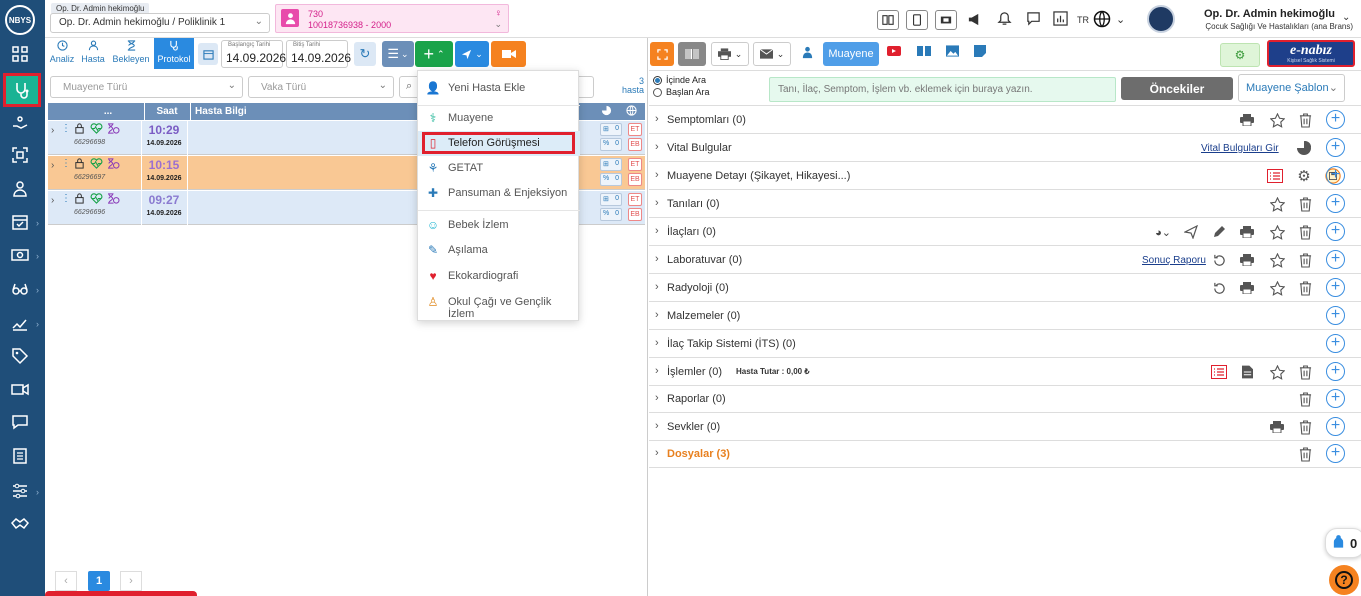 The width and height of the screenshot is (1361, 596). What do you see at coordinates (22, 90) in the screenshot?
I see `stethoscope-icon` at bounding box center [22, 90].